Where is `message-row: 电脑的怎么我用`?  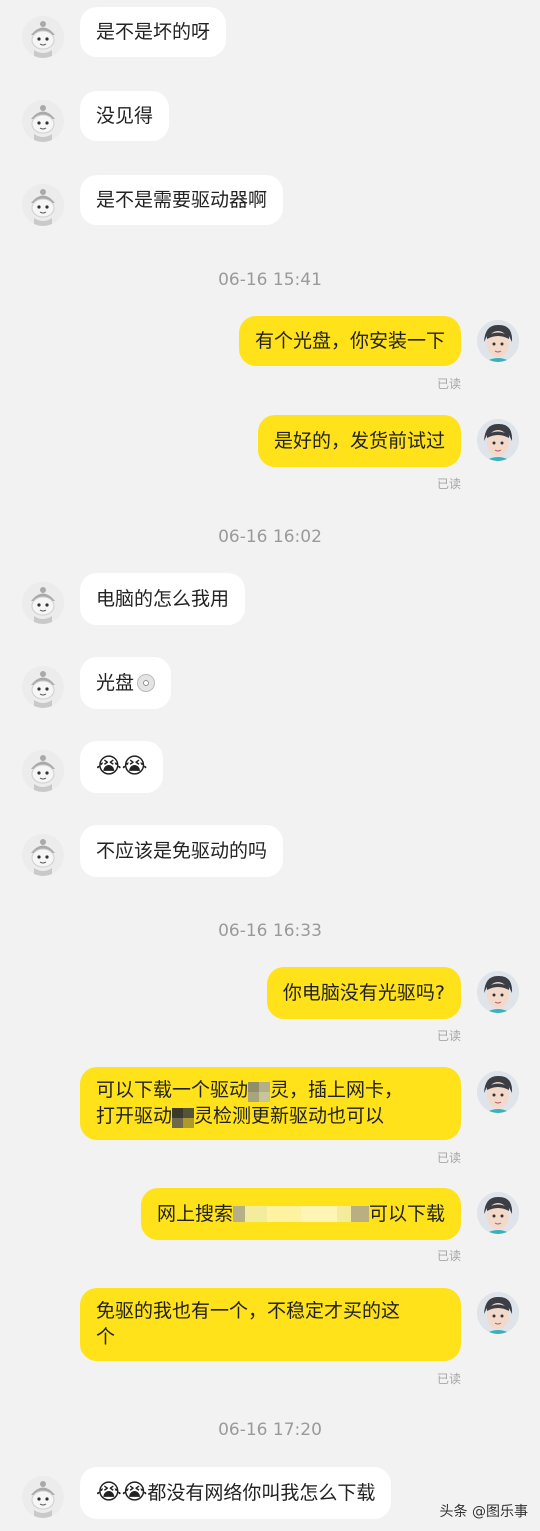
message-row: 电脑的怎么我用 is located at coordinates (270, 599).